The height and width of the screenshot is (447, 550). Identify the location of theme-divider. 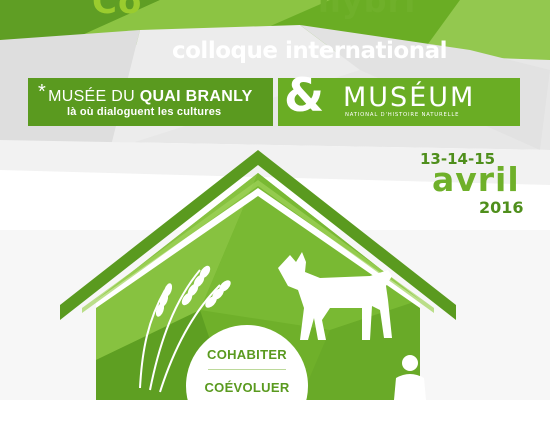
(247, 369).